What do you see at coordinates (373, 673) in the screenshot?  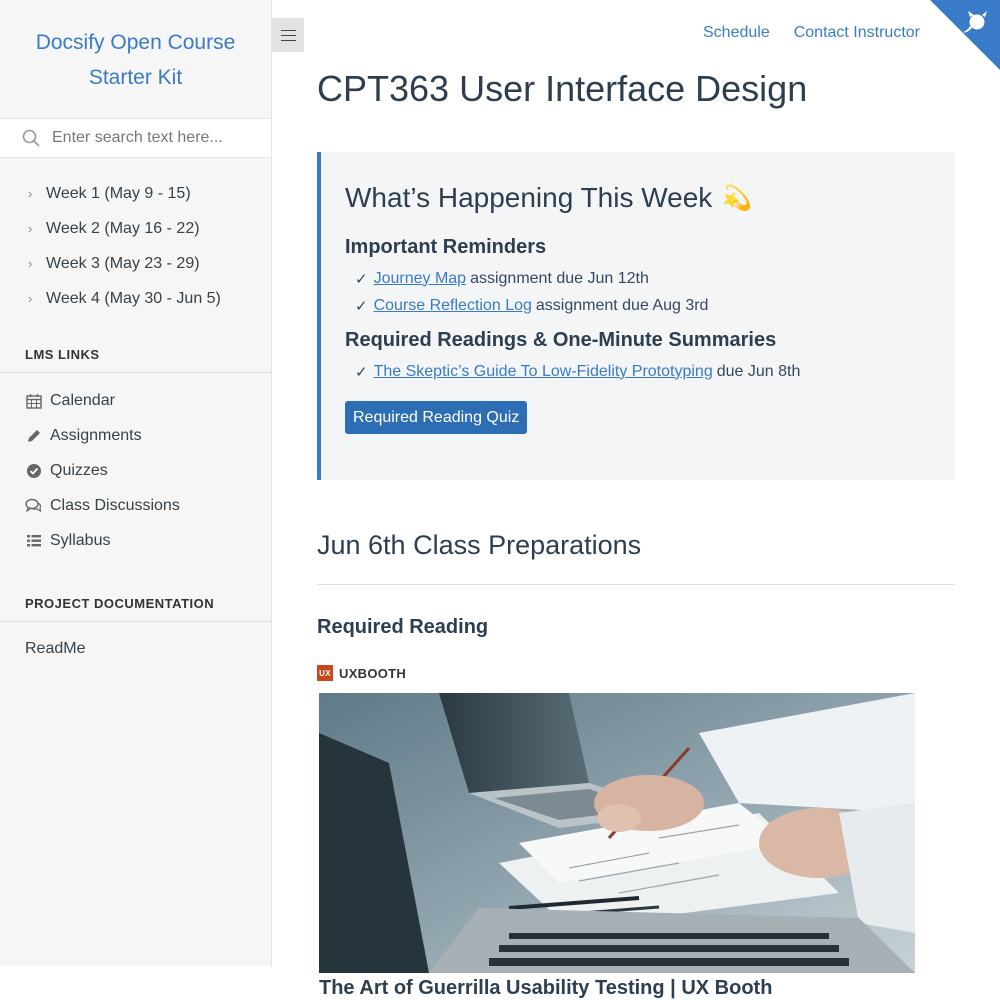 I see `article-source-name: UXBOOTH` at bounding box center [373, 673].